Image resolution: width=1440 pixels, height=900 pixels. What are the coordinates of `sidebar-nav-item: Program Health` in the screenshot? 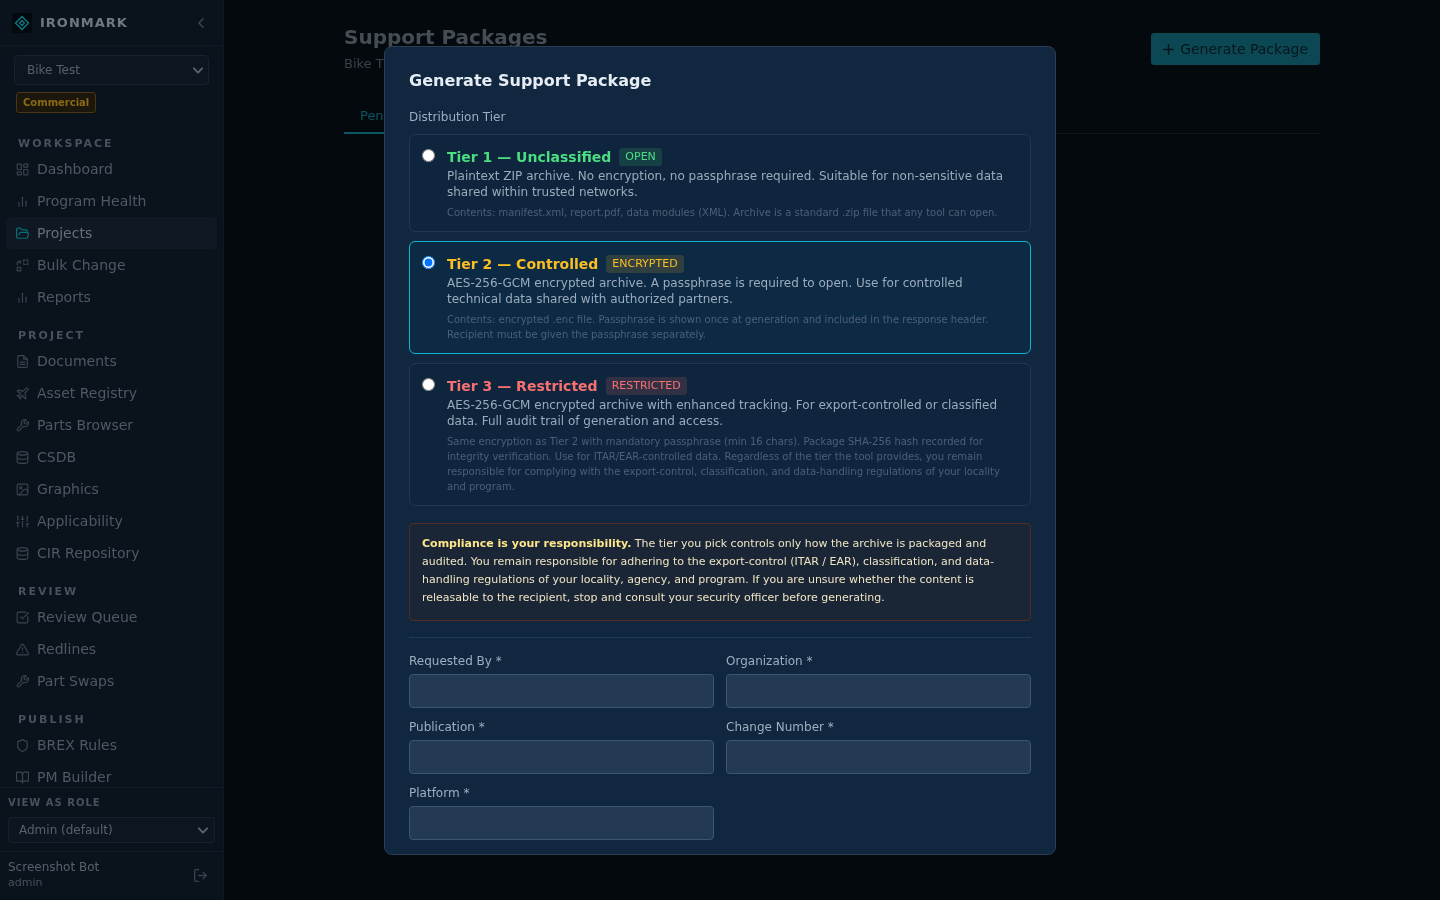 It's located at (111, 201).